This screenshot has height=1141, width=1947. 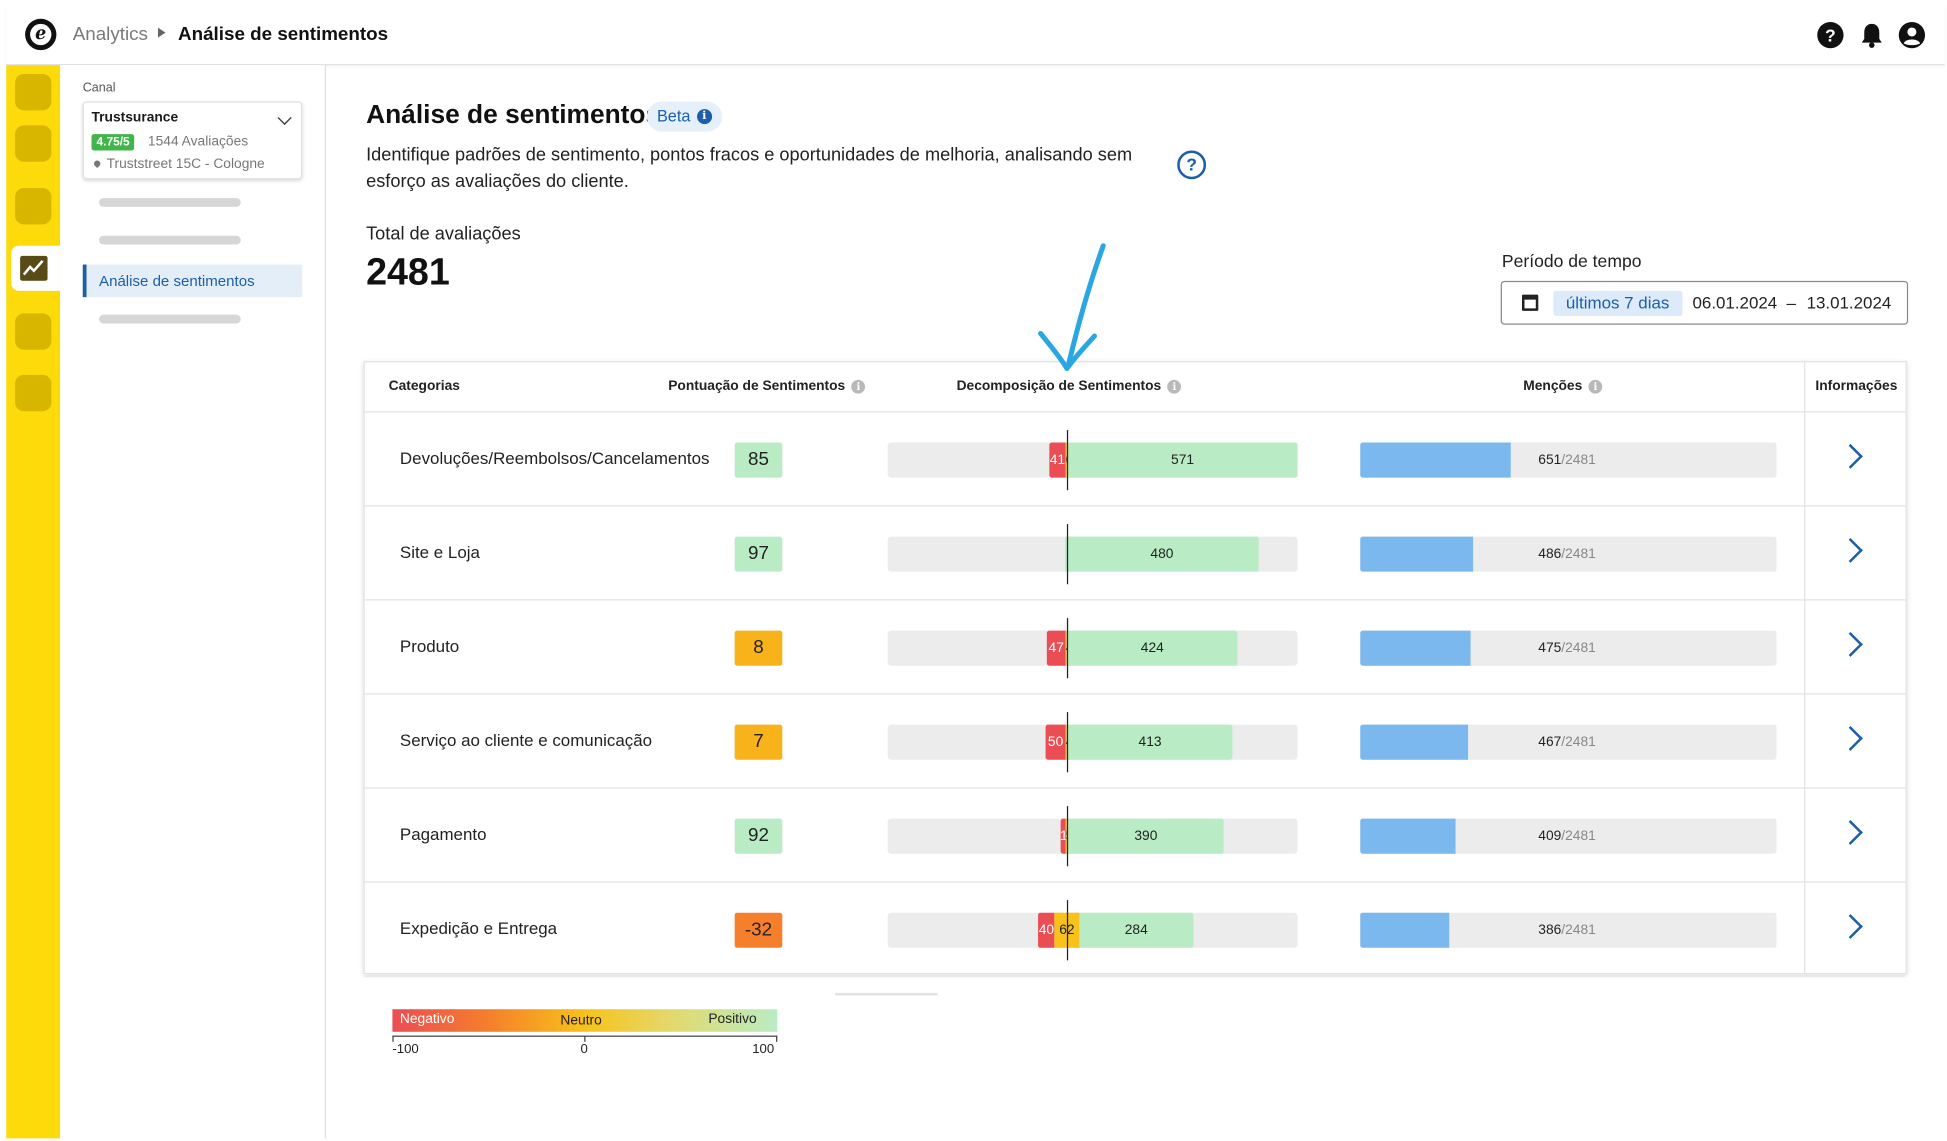 What do you see at coordinates (1872, 35) in the screenshot?
I see `bell-icon` at bounding box center [1872, 35].